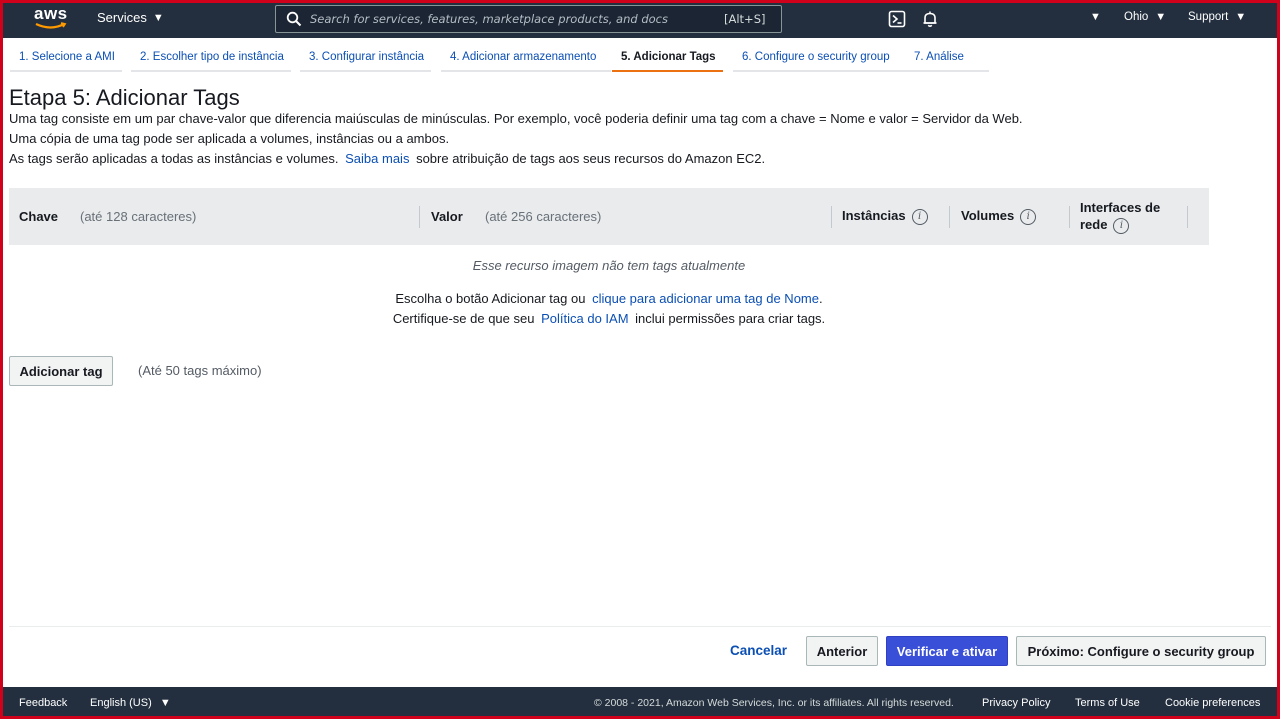 The image size is (1280, 719). Describe the element at coordinates (294, 19) in the screenshot. I see `search-icon` at that location.